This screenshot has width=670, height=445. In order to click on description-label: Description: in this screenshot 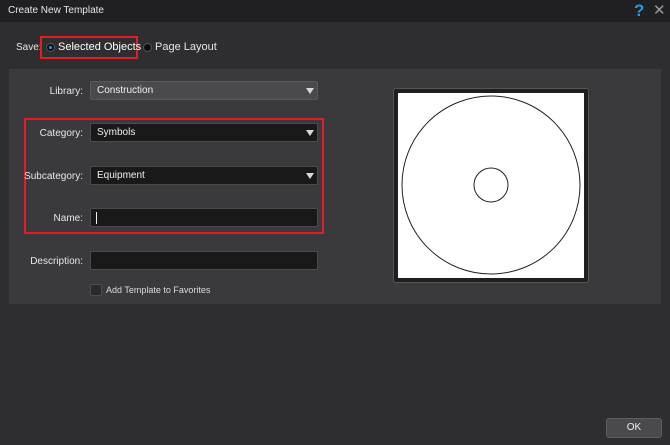, I will do `click(56, 261)`.